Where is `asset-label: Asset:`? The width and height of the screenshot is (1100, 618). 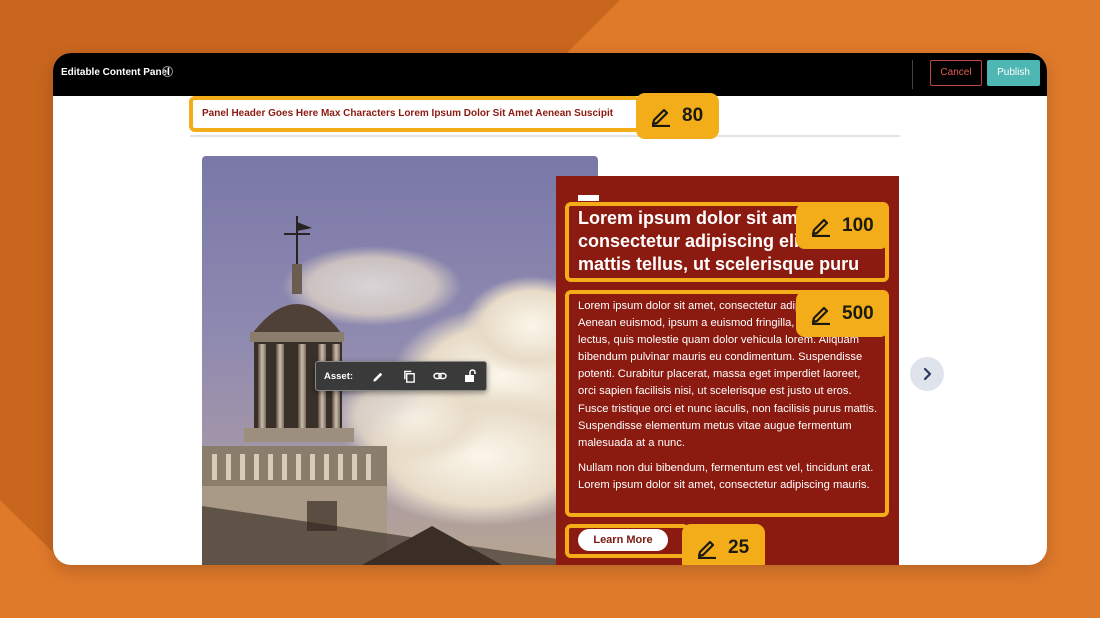 asset-label: Asset: is located at coordinates (339, 376).